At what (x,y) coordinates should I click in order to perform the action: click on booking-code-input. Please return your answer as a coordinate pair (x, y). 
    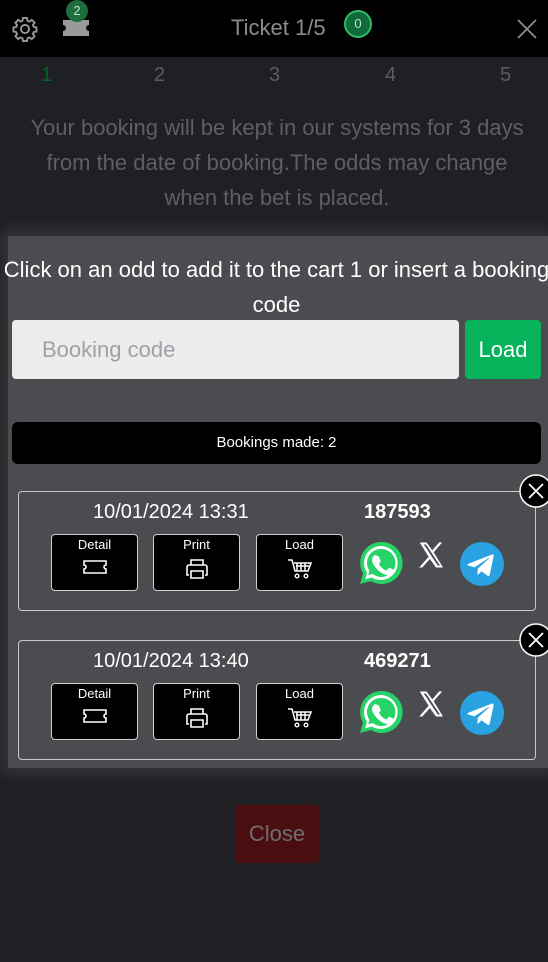
    Looking at the image, I should click on (235, 349).